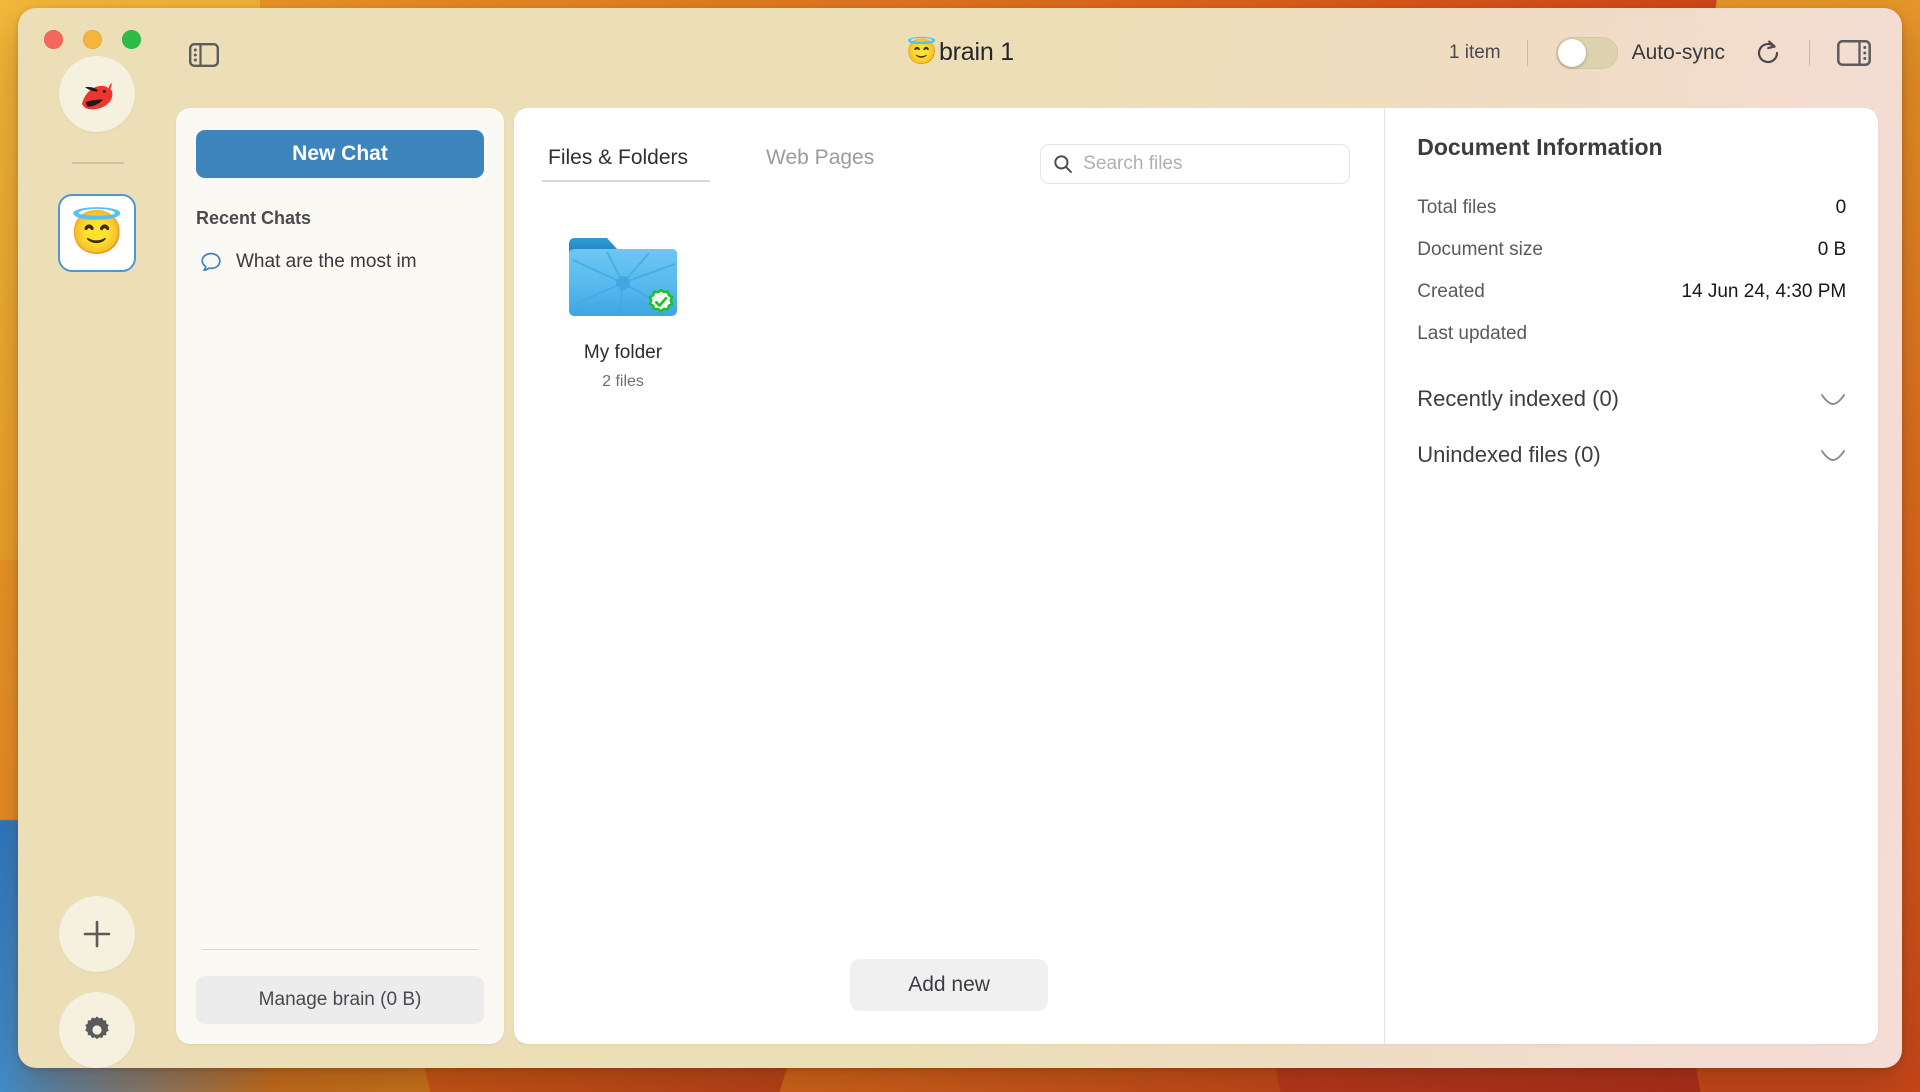  What do you see at coordinates (1631, 399) in the screenshot?
I see `expander-recently-indexed: Recently indexed (0)` at bounding box center [1631, 399].